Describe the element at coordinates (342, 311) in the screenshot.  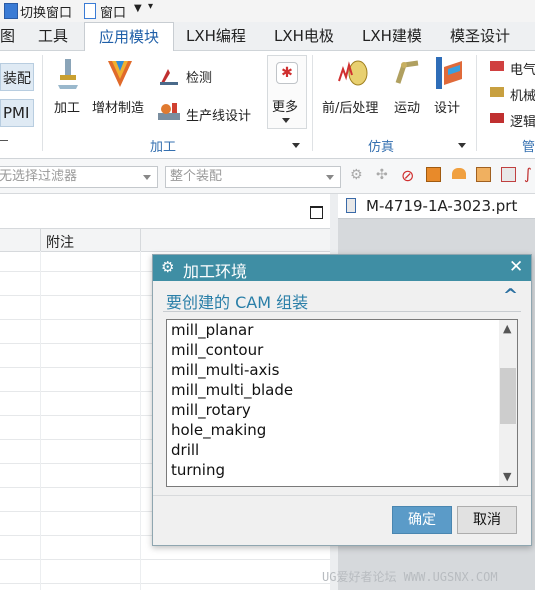
I see `section-divider` at that location.